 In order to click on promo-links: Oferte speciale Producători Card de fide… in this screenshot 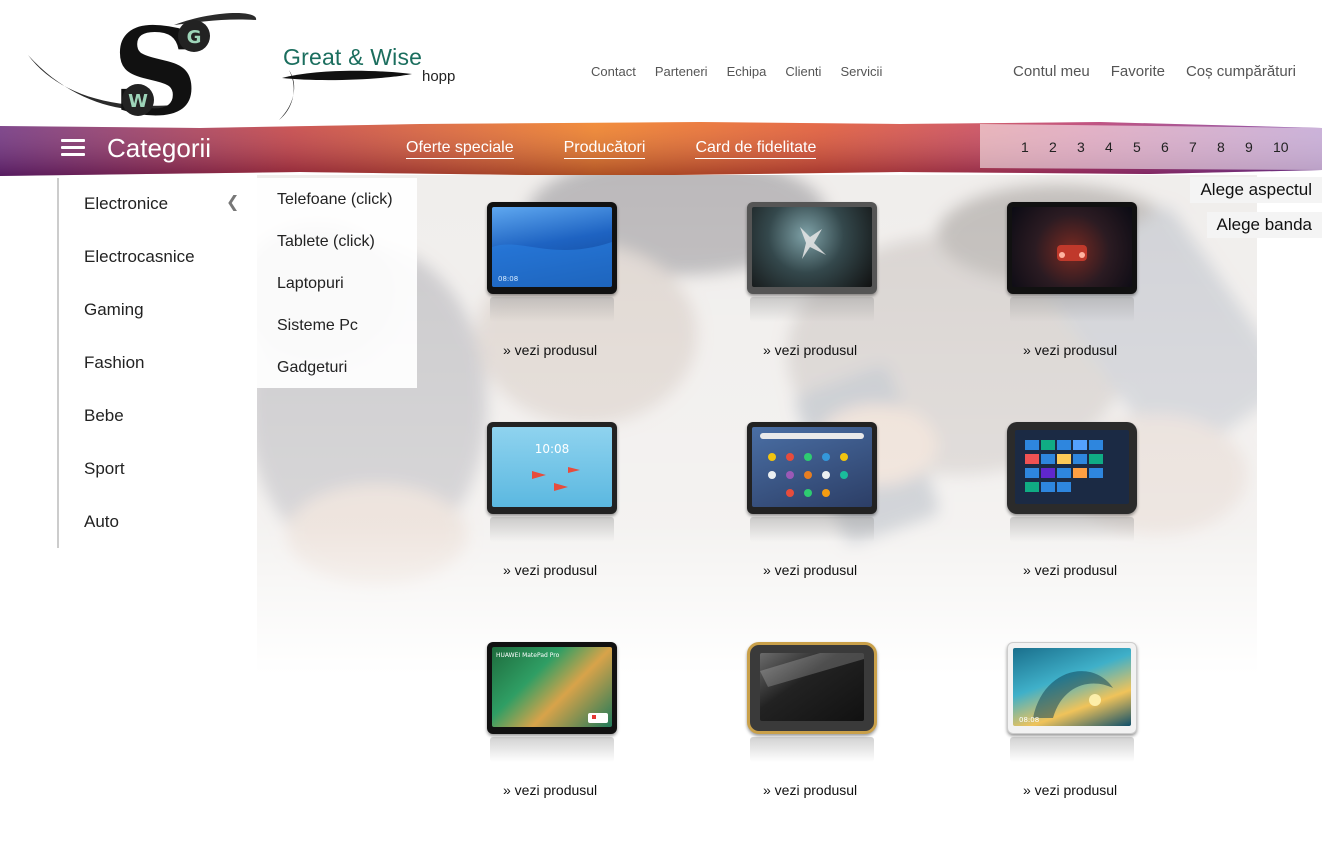, I will do `click(636, 149)`.